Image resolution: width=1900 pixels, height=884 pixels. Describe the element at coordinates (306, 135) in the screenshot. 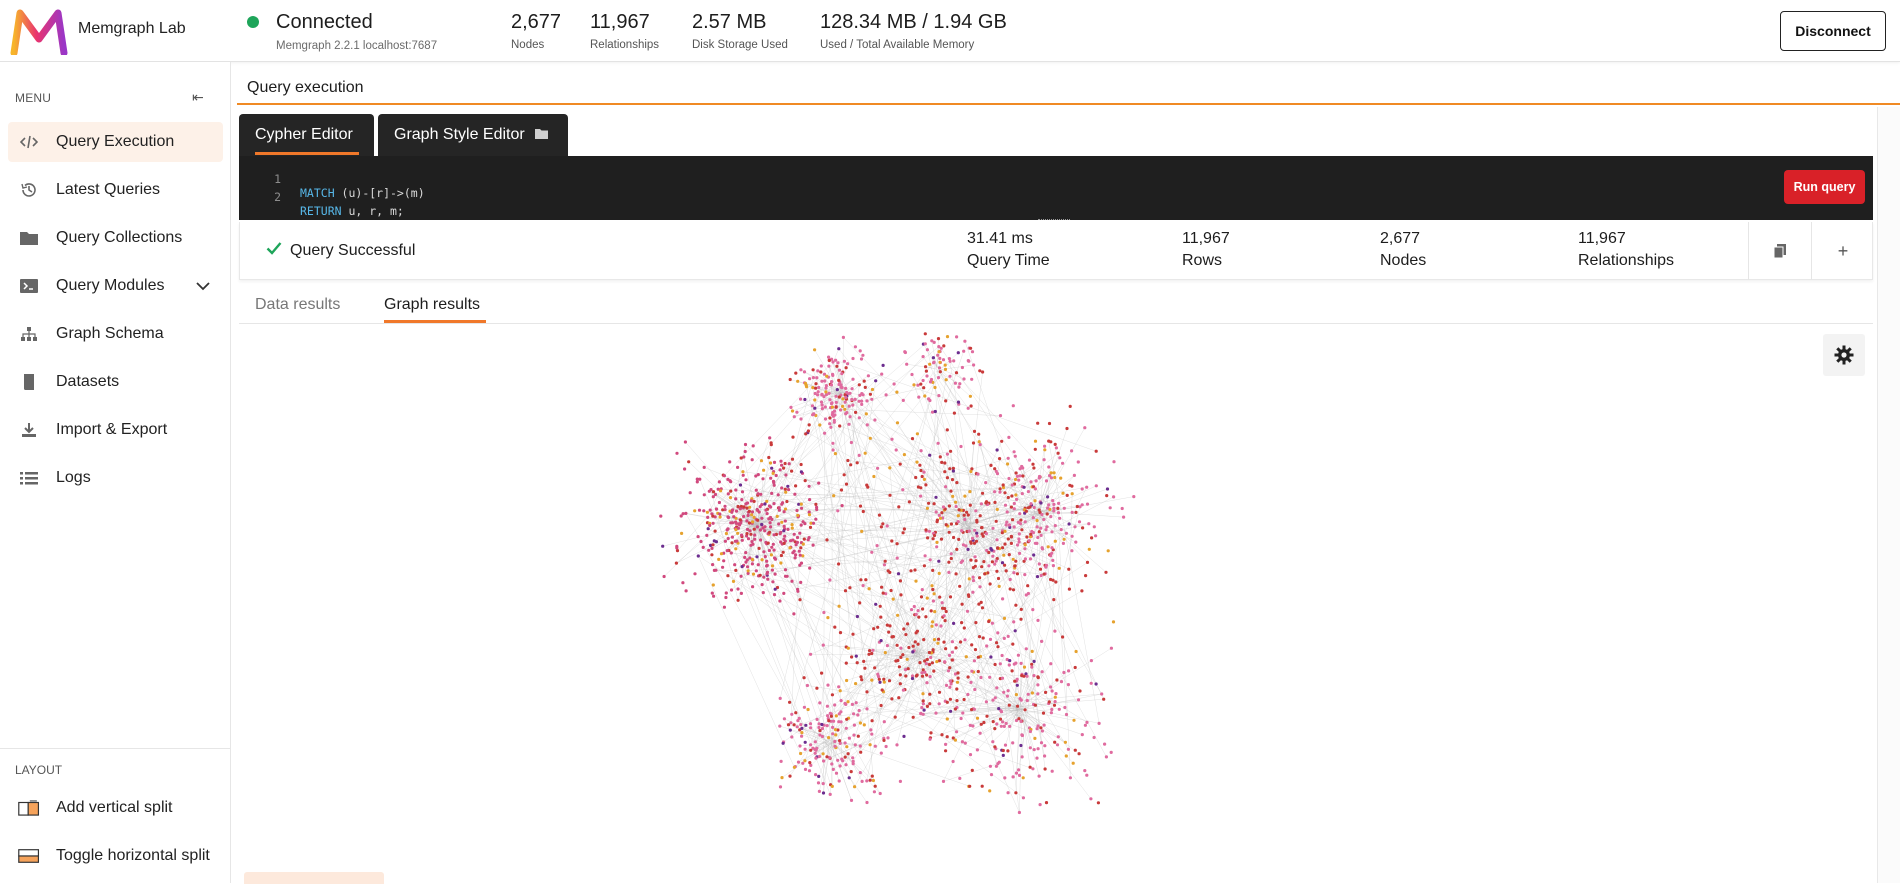

I see `tab-cypher-editor: Cypher Editor` at that location.